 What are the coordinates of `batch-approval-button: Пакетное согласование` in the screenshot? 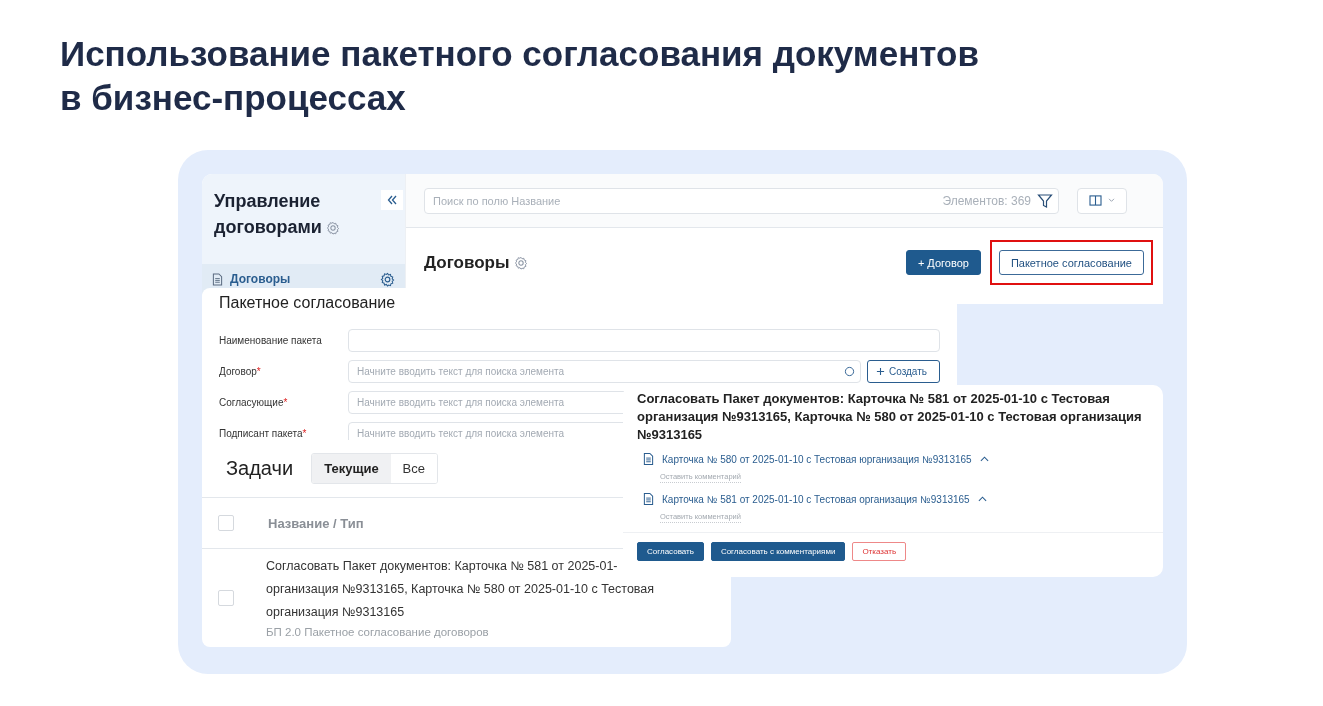 It's located at (1071, 262).